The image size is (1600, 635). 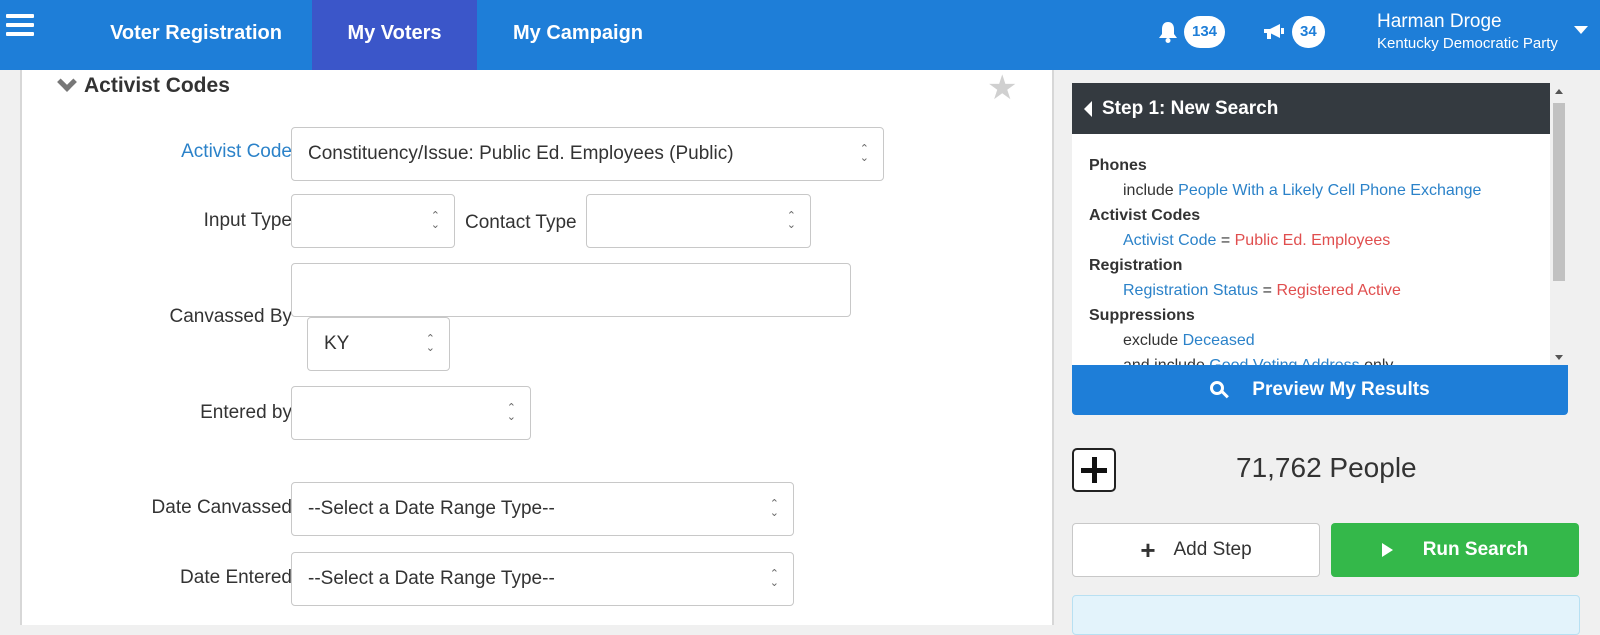 I want to click on criteria-prefix: and include, so click(x=1164, y=361).